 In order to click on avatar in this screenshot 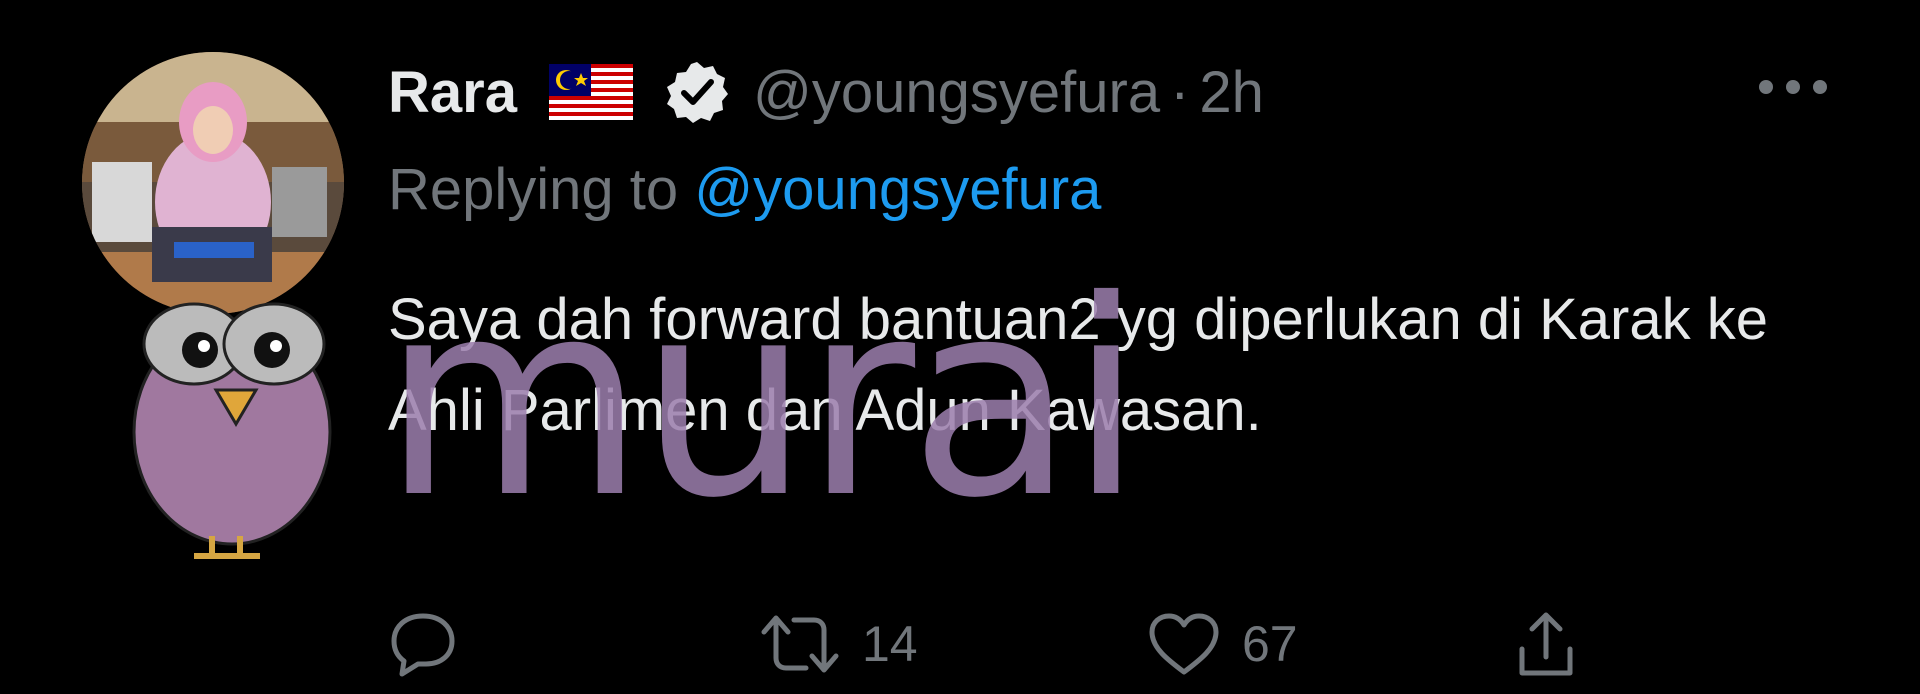, I will do `click(213, 183)`.